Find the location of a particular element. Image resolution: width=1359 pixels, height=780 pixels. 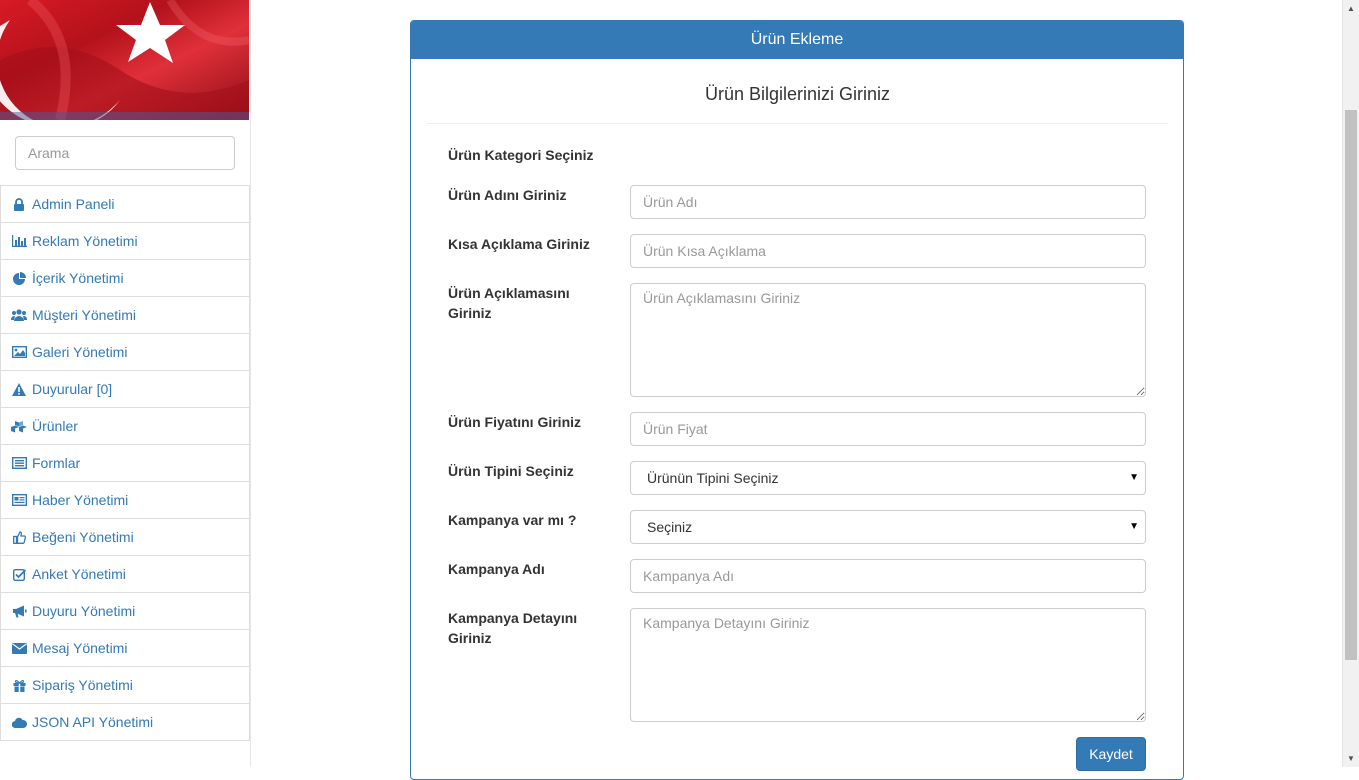

cubes-icon is located at coordinates (19, 426).